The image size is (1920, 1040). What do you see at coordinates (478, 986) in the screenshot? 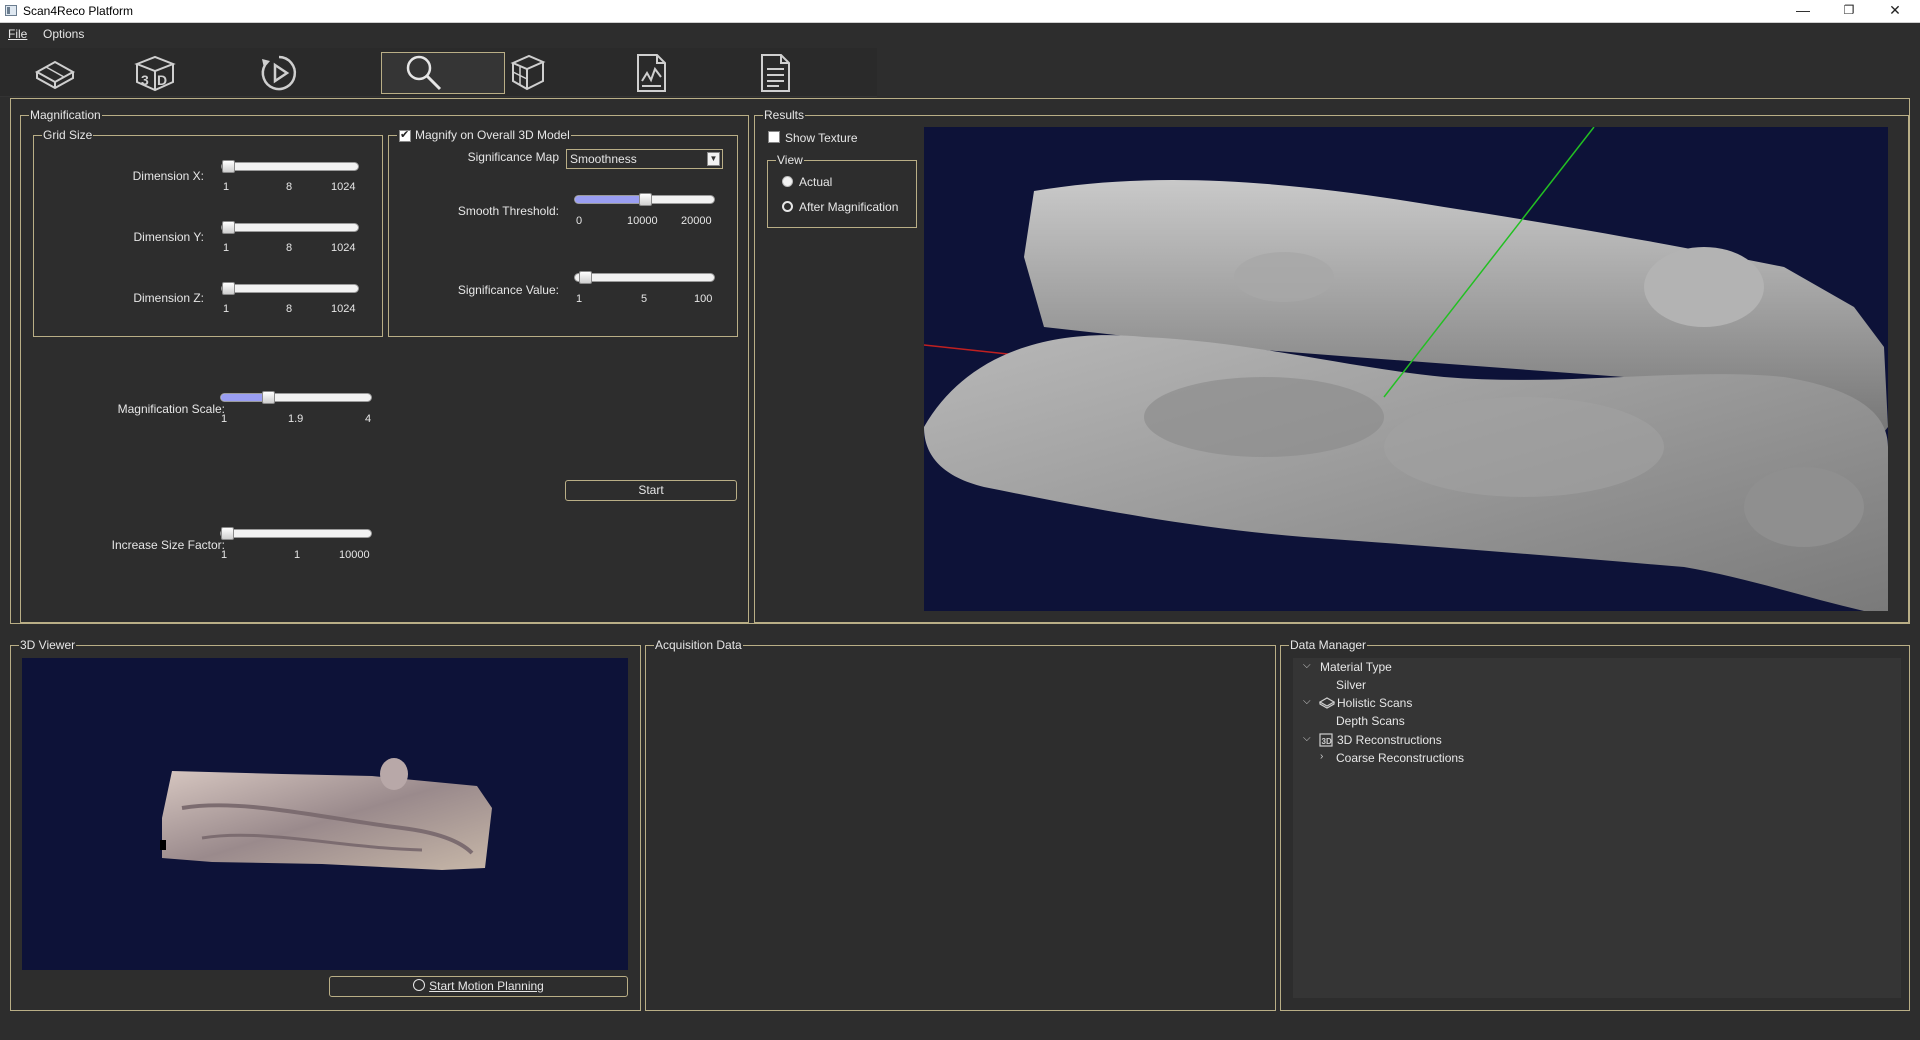
I see `start-motion-planning-button: Start Motion Planning` at bounding box center [478, 986].